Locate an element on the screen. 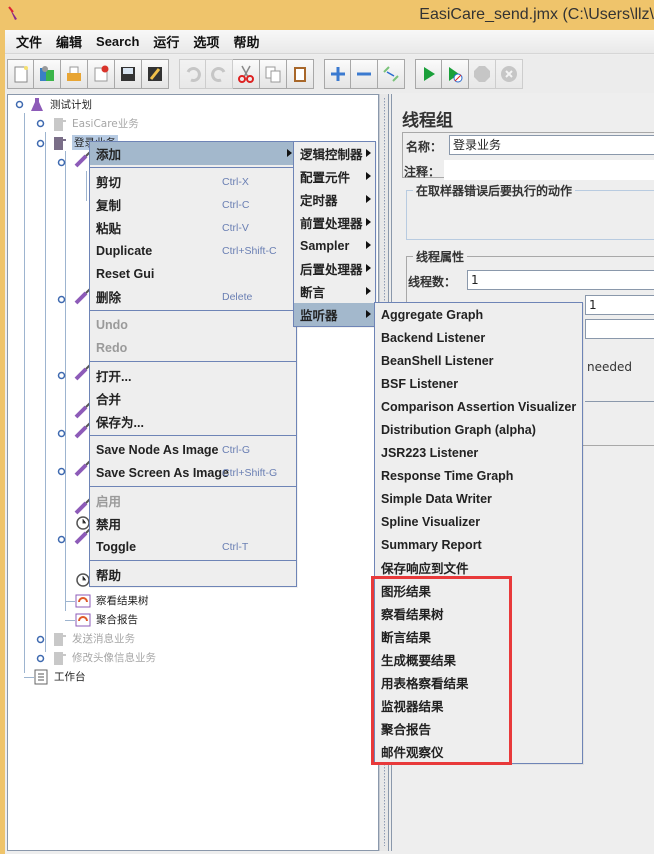 This screenshot has height=854, width=654. listener-submenu-item: 保存响应到文件 is located at coordinates (478, 567).